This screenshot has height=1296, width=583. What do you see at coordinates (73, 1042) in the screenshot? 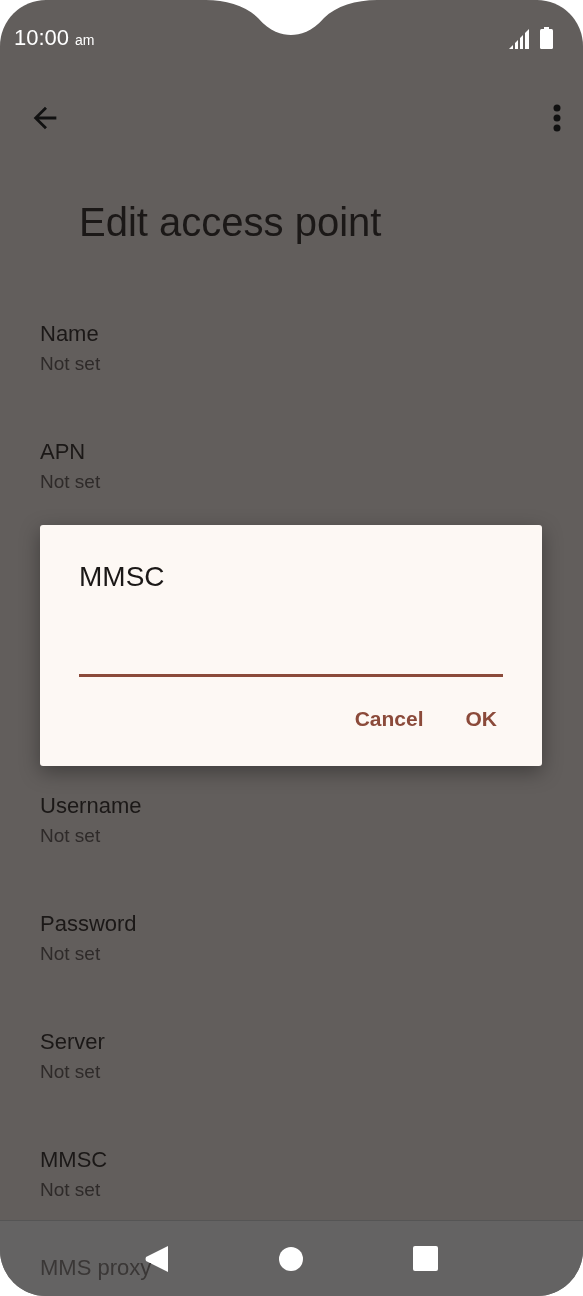
I see `setting-title: Server` at bounding box center [73, 1042].